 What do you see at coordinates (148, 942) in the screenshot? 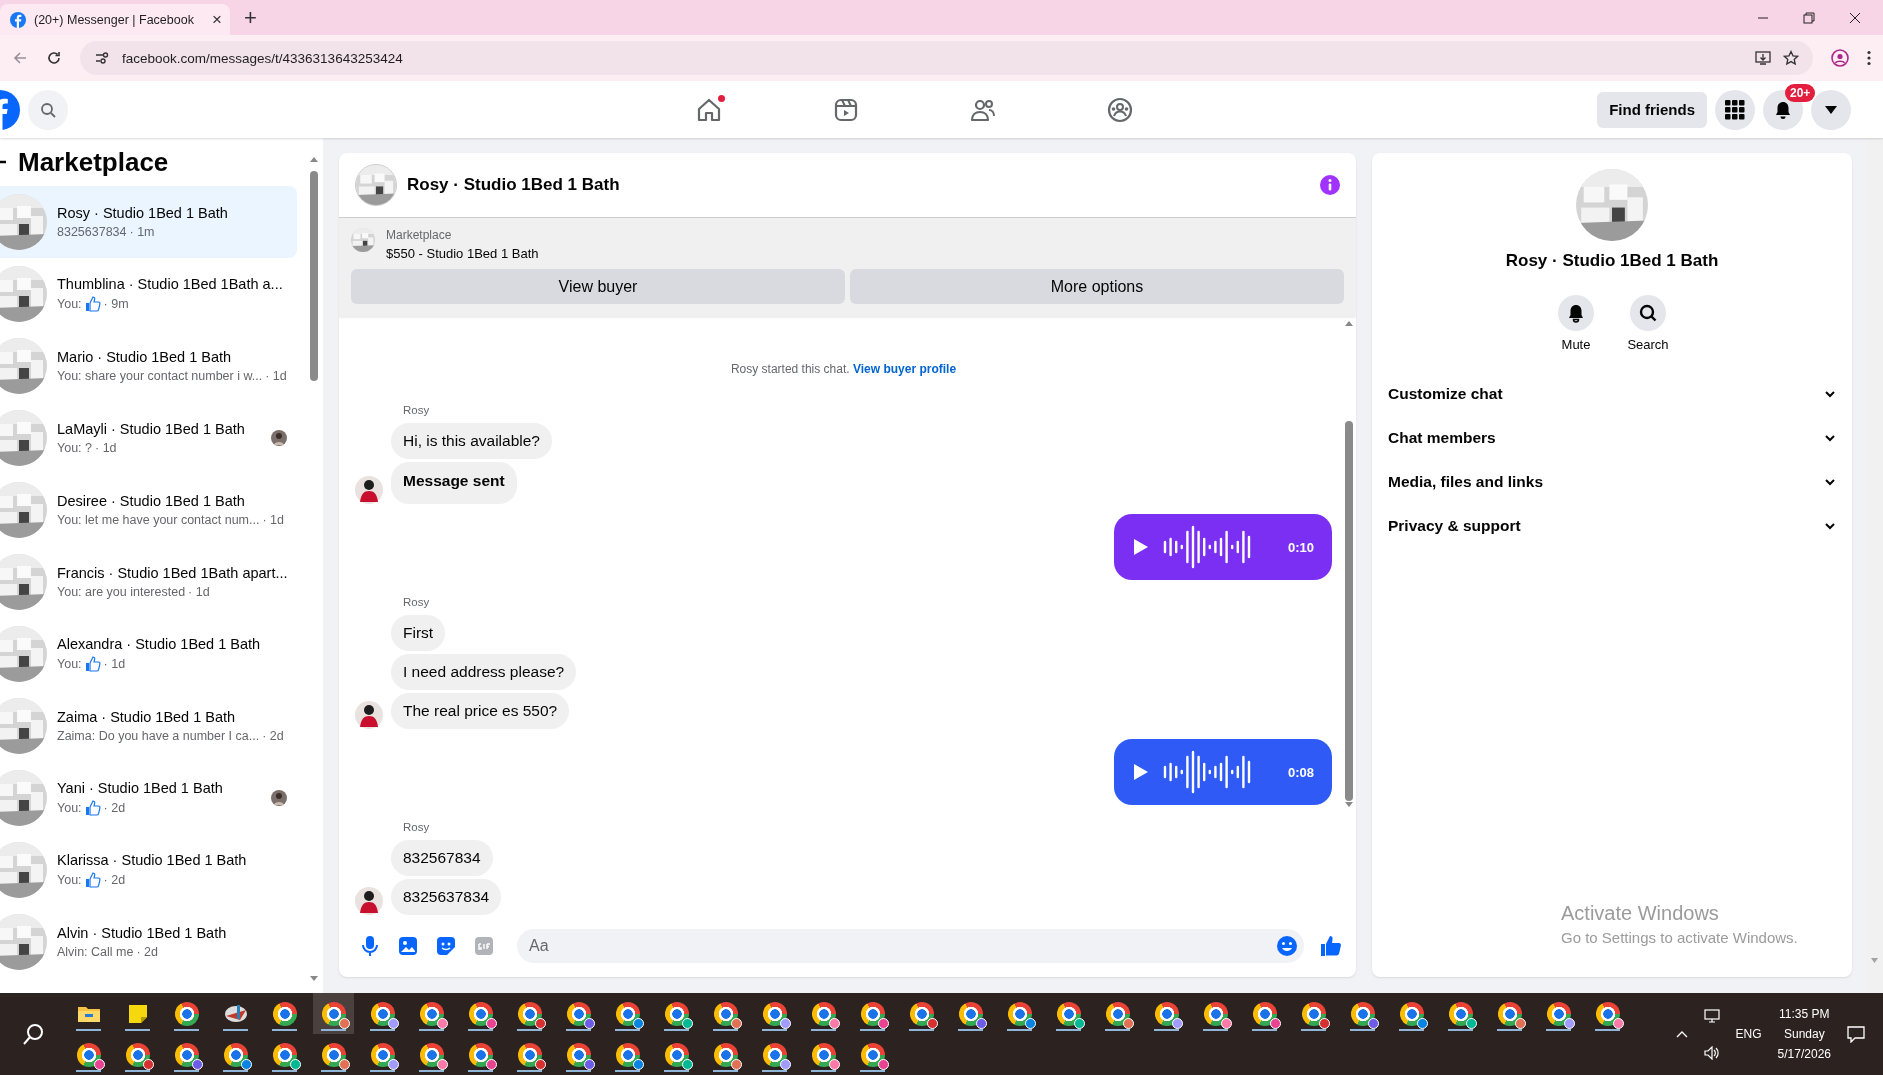
I see `conversation-item: Alvin · Studio 1Bed 1 Bath Alvin: Call me · 2d` at bounding box center [148, 942].